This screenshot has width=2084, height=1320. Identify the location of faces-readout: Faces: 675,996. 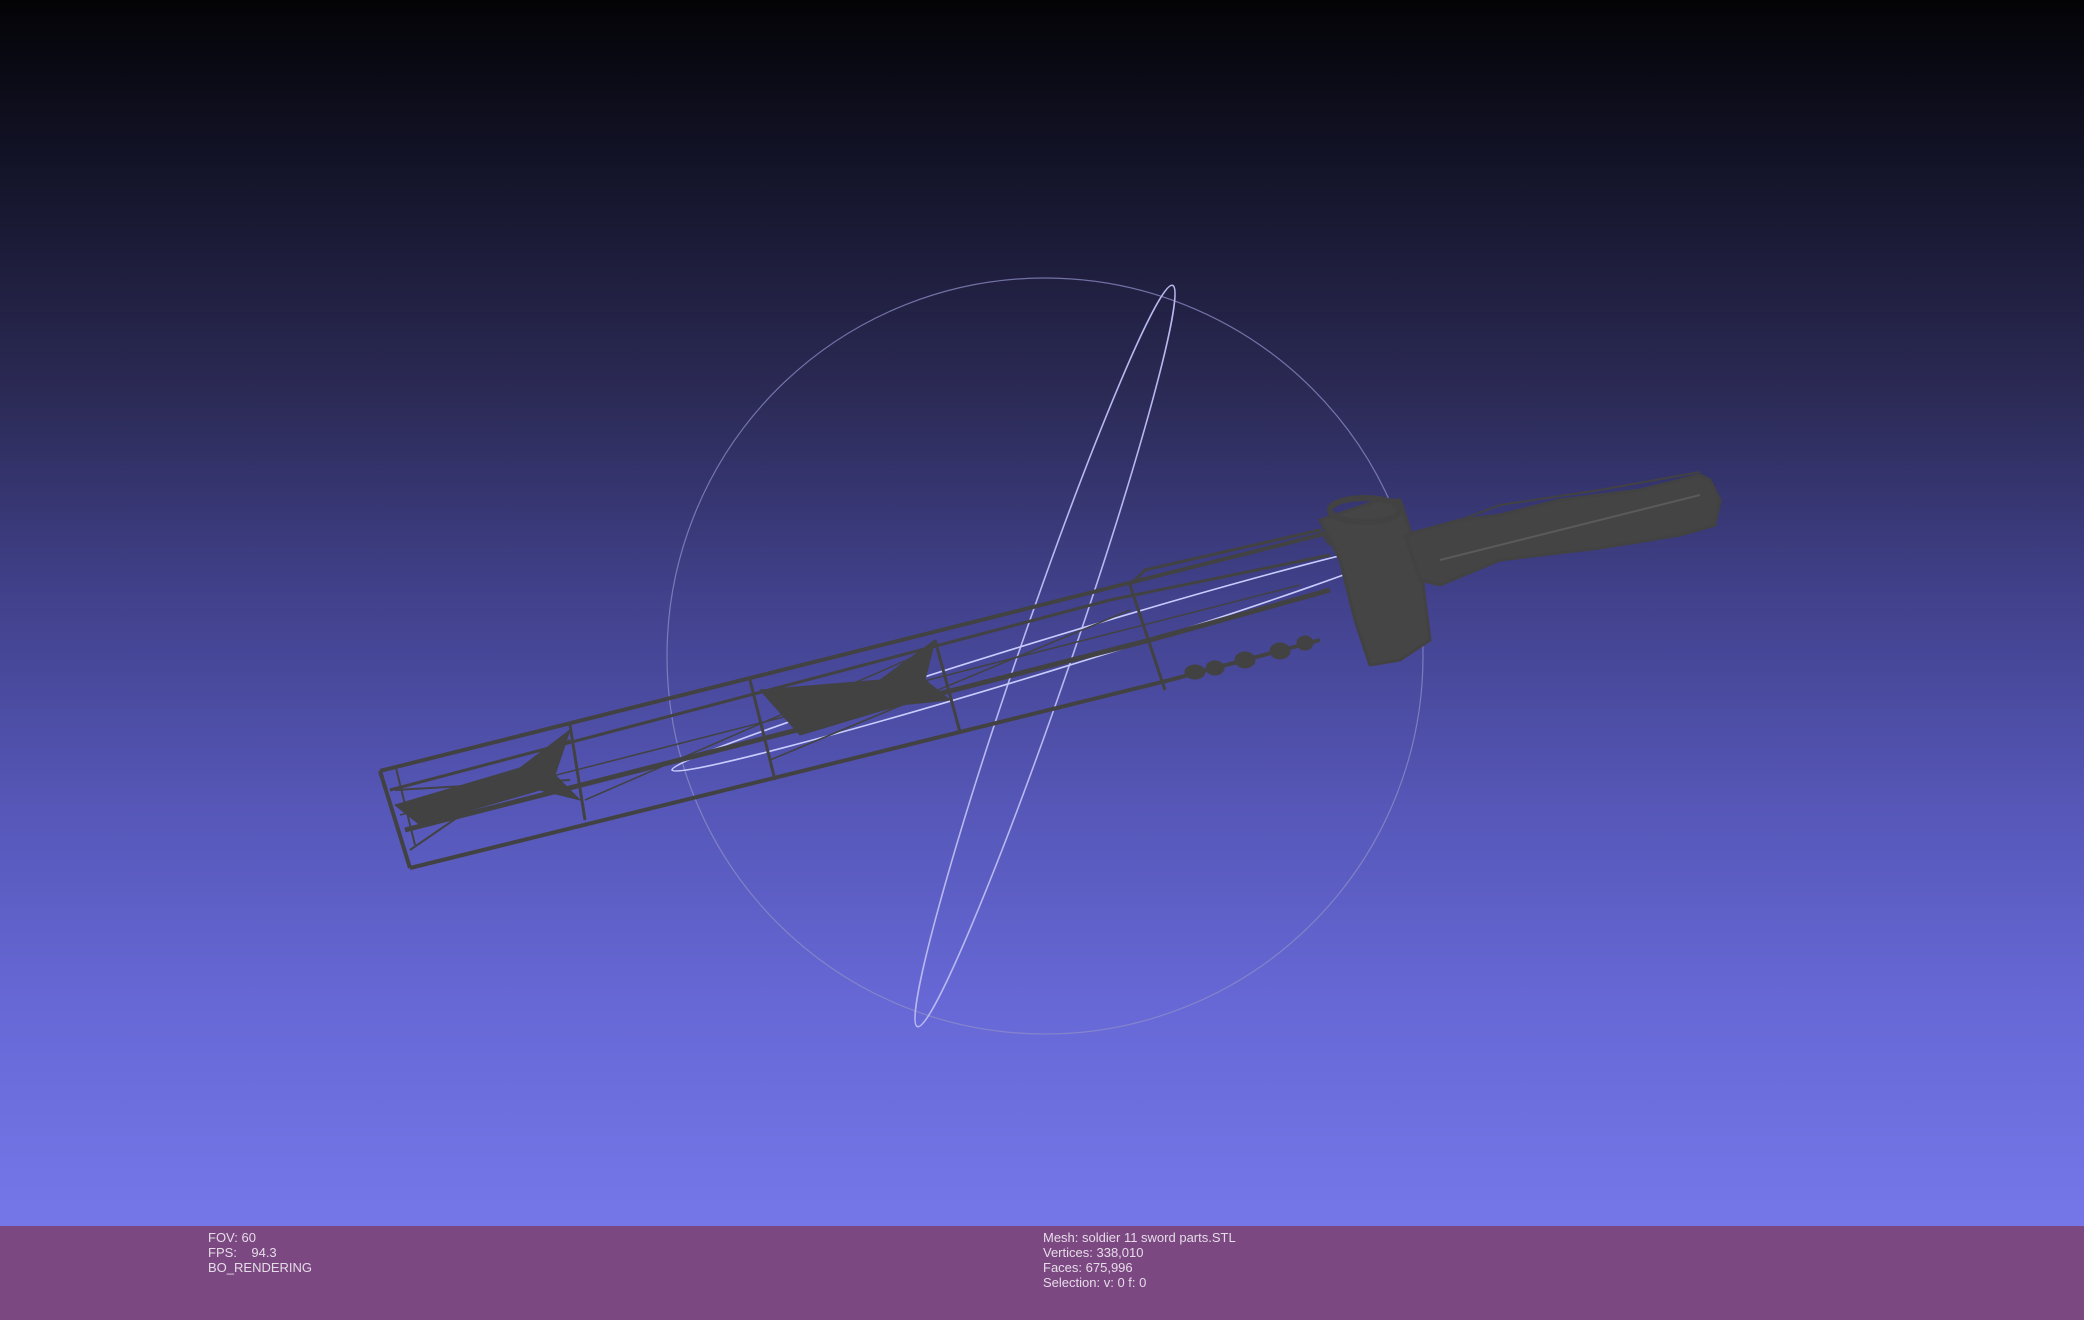
(1139, 1267).